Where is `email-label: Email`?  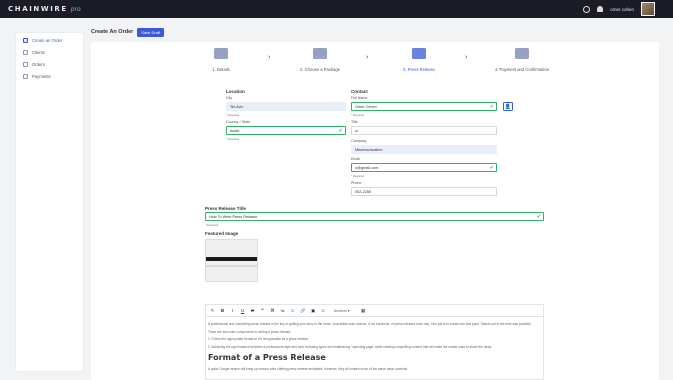 email-label: Email is located at coordinates (355, 159).